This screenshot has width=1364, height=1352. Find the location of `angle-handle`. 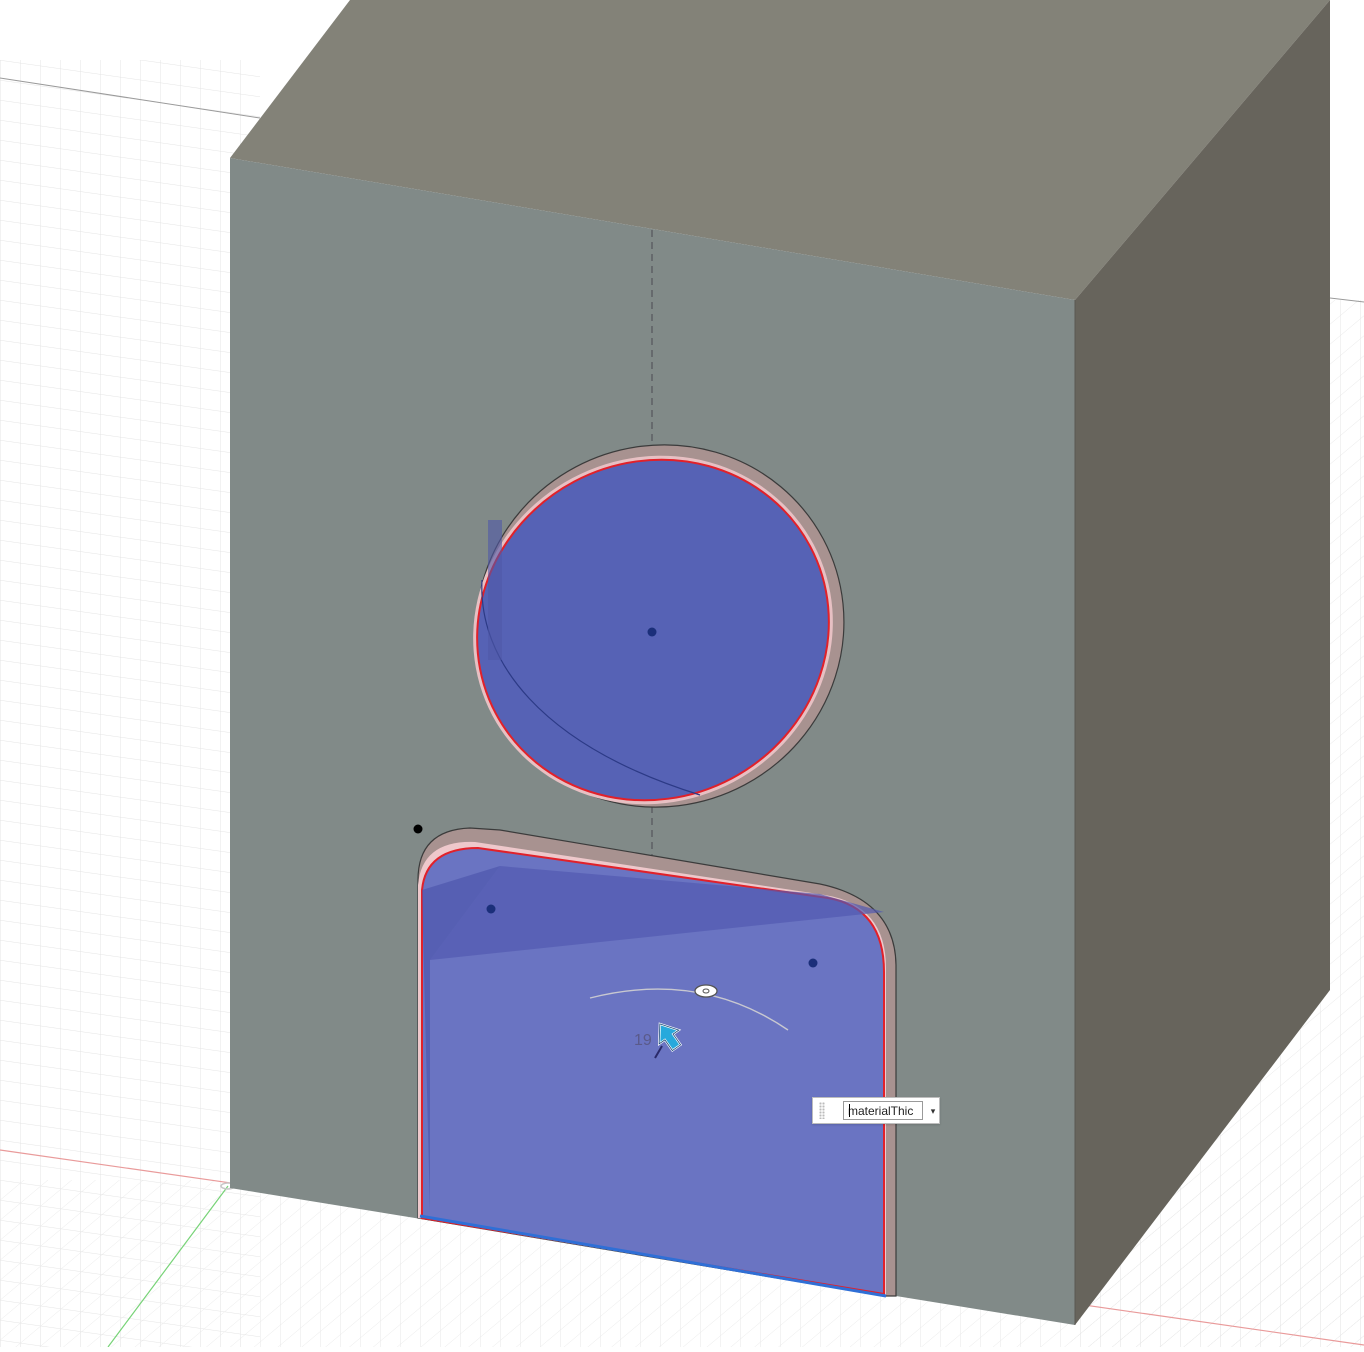

angle-handle is located at coordinates (706, 991).